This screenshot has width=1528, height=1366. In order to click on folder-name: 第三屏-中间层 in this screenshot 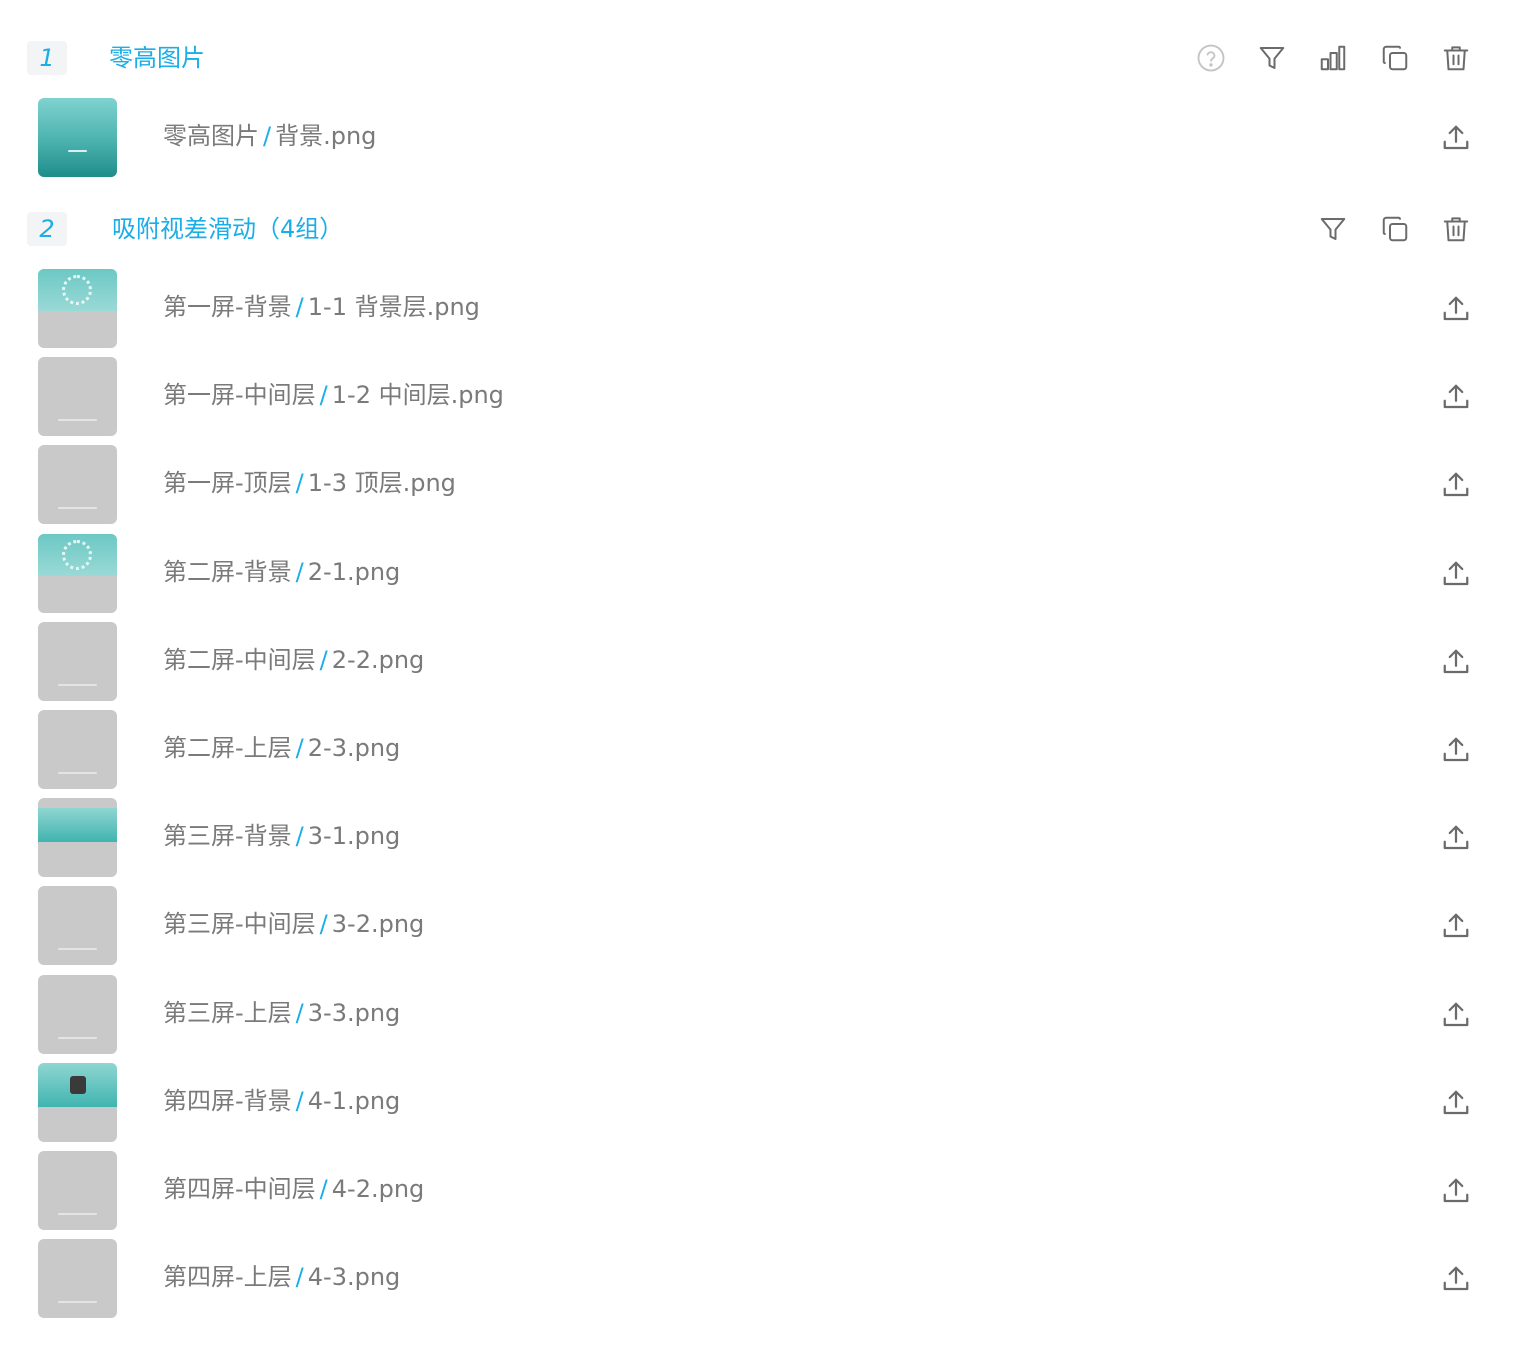, I will do `click(239, 924)`.